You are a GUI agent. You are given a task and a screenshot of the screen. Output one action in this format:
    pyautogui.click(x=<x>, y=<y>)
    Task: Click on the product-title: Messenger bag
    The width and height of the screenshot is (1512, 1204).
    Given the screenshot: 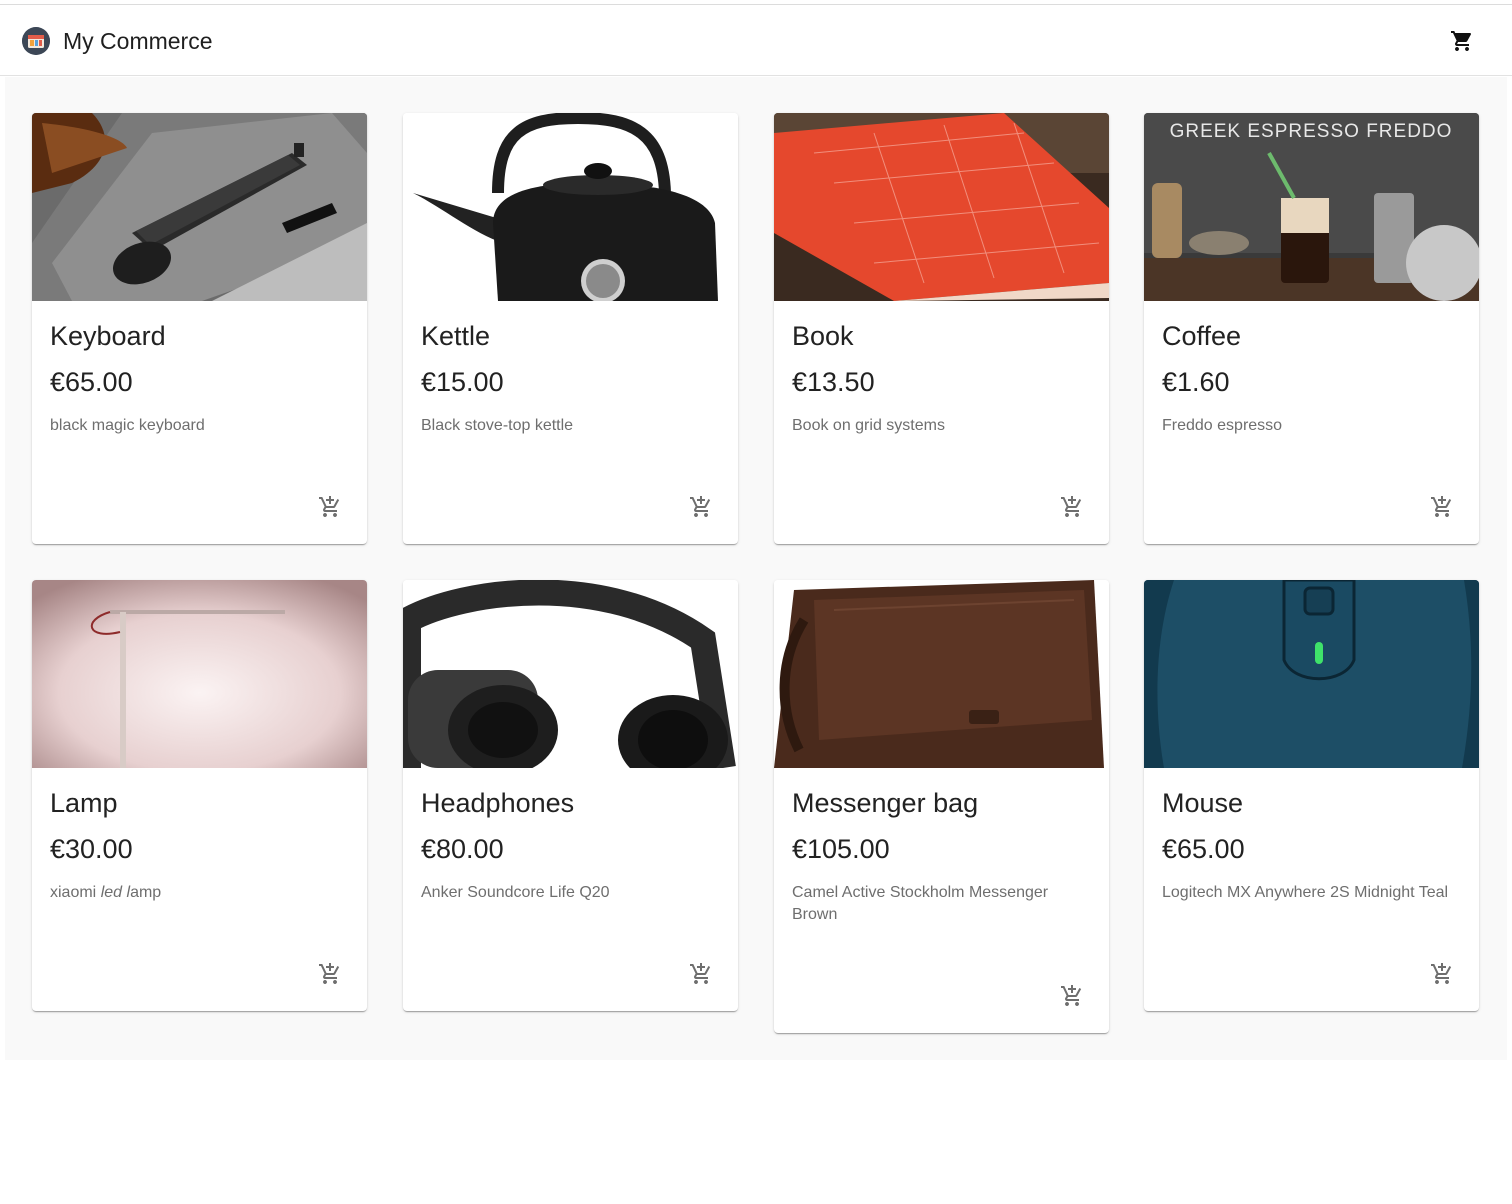 What is the action you would take?
    pyautogui.click(x=885, y=803)
    